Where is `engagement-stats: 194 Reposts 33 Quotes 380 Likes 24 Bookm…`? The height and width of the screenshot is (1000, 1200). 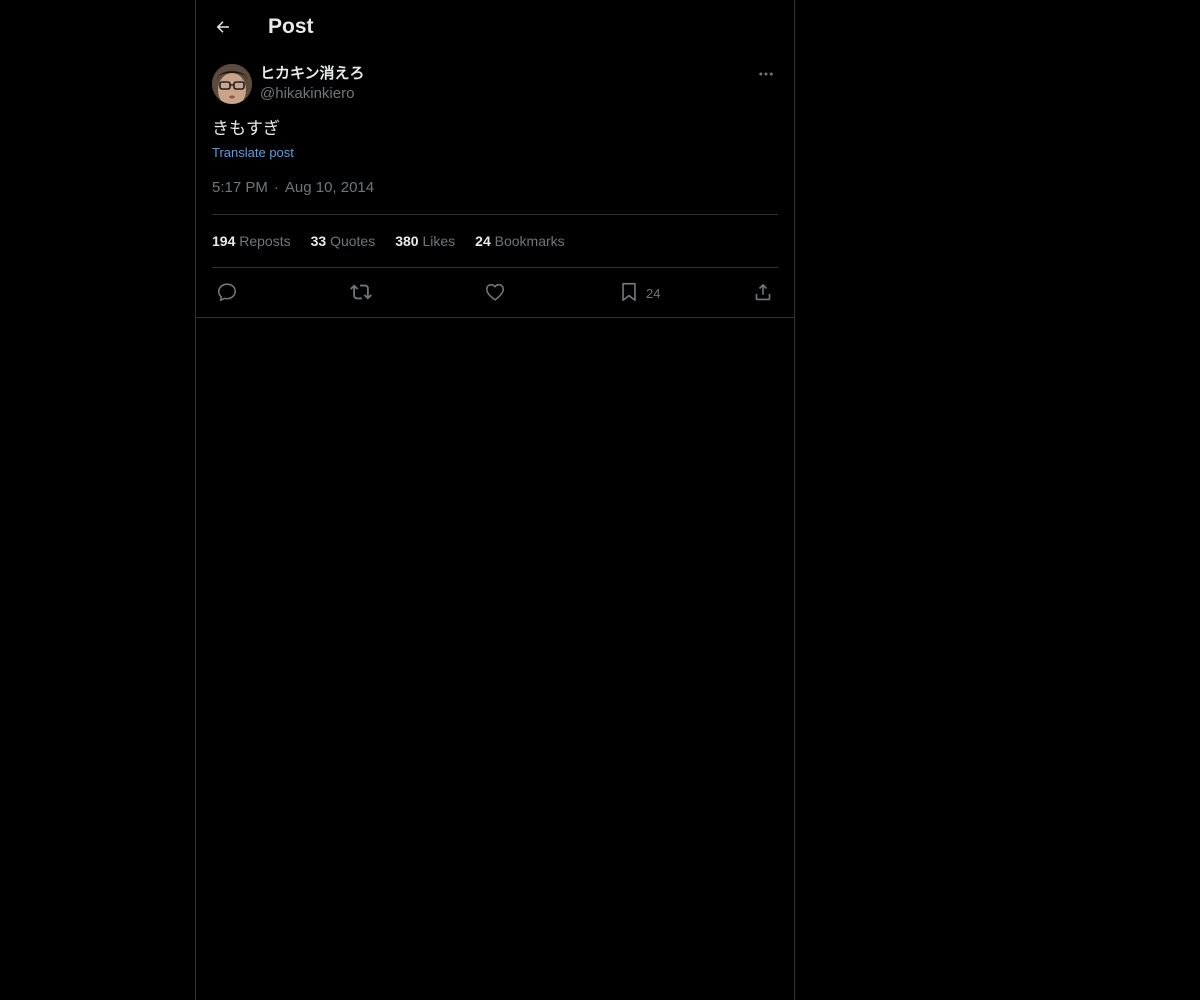 engagement-stats: 194 Reposts 33 Quotes 380 Likes 24 Bookm… is located at coordinates (495, 241).